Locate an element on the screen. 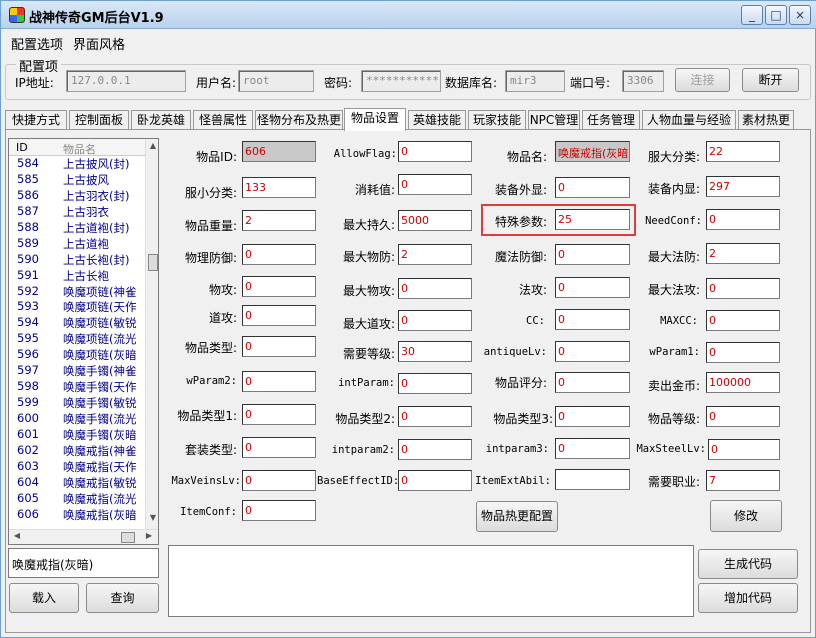 The image size is (816, 638). port-input: 3306 is located at coordinates (643, 81).